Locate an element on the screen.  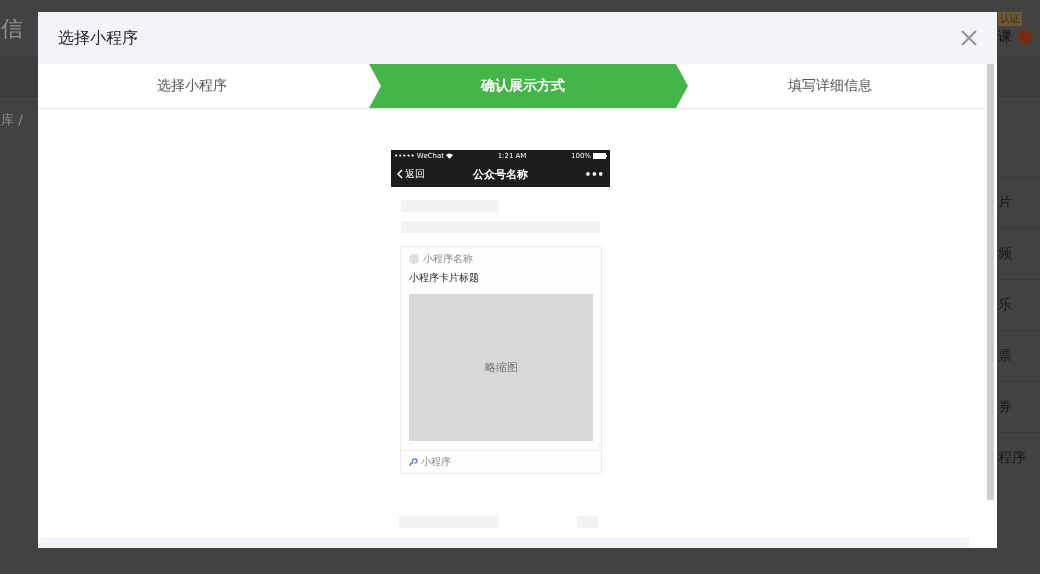
close-icon is located at coordinates (969, 38).